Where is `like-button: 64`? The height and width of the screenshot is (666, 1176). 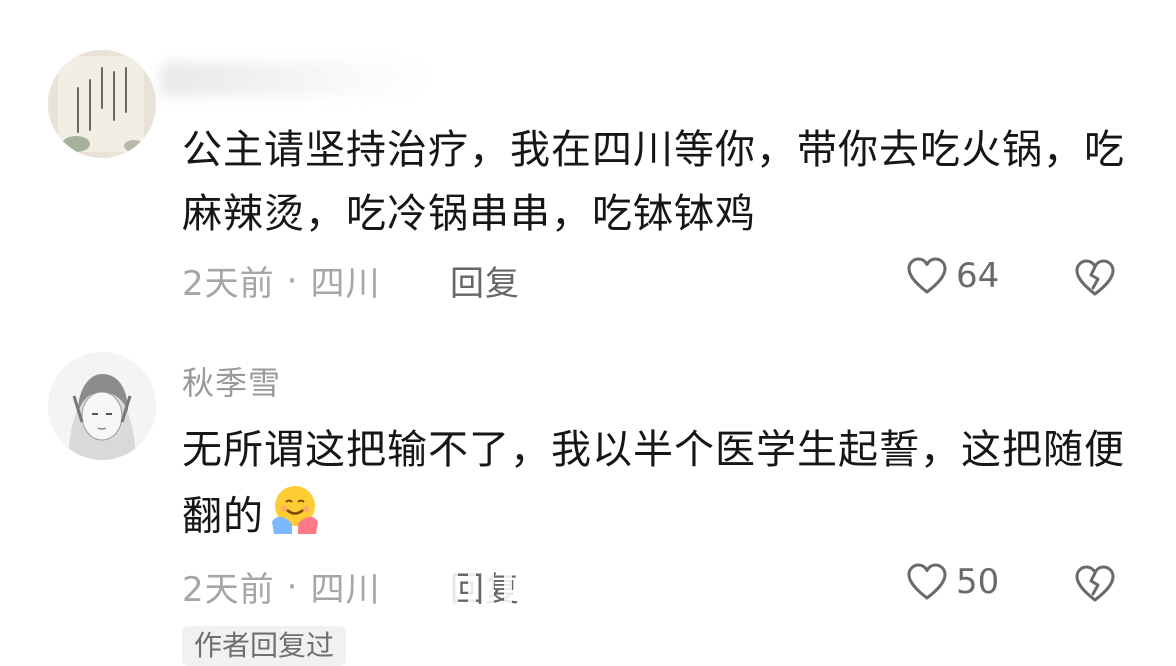 like-button: 64 is located at coordinates (952, 276).